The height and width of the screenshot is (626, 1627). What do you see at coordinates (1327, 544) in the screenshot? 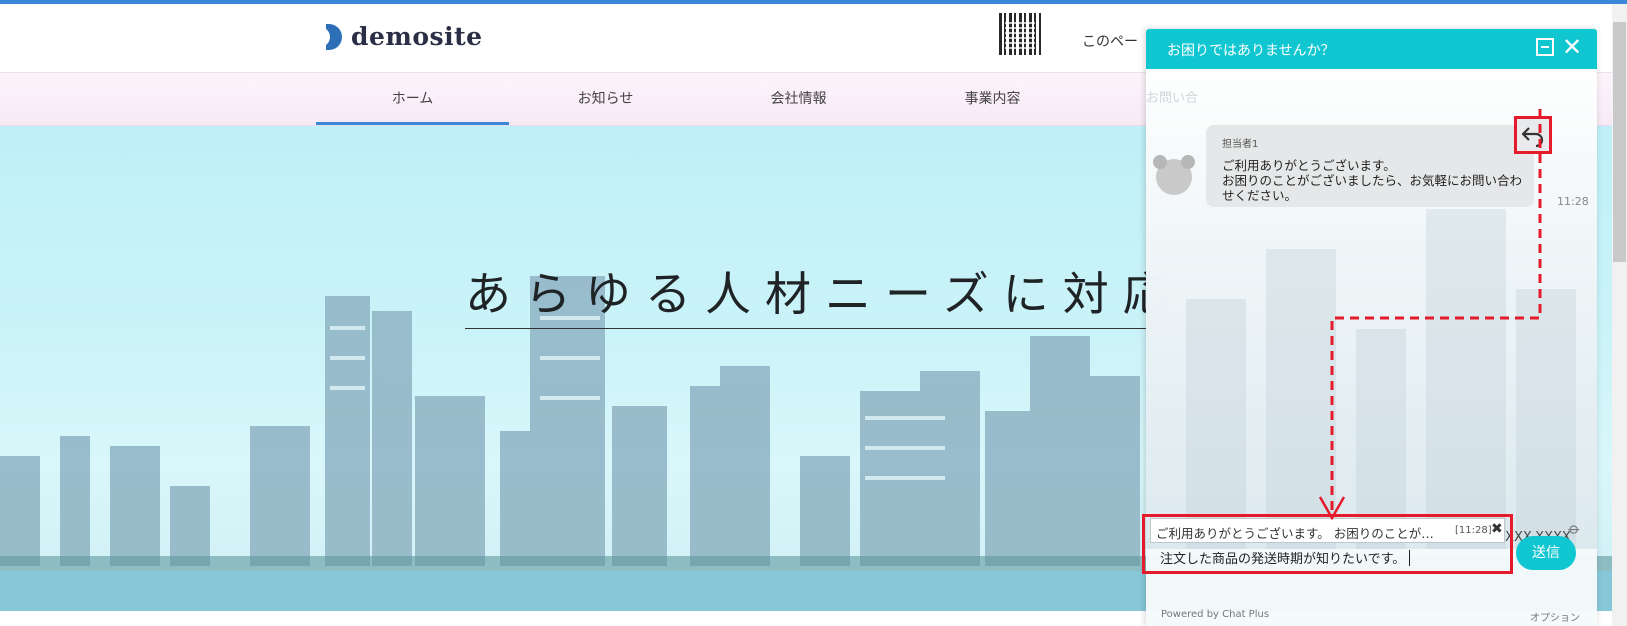
I see `input-highlight-frame` at bounding box center [1327, 544].